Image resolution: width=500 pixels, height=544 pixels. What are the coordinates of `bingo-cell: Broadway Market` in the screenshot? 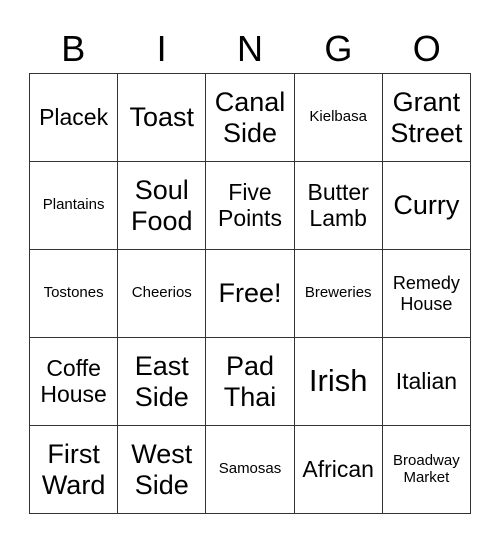 It's located at (426, 470).